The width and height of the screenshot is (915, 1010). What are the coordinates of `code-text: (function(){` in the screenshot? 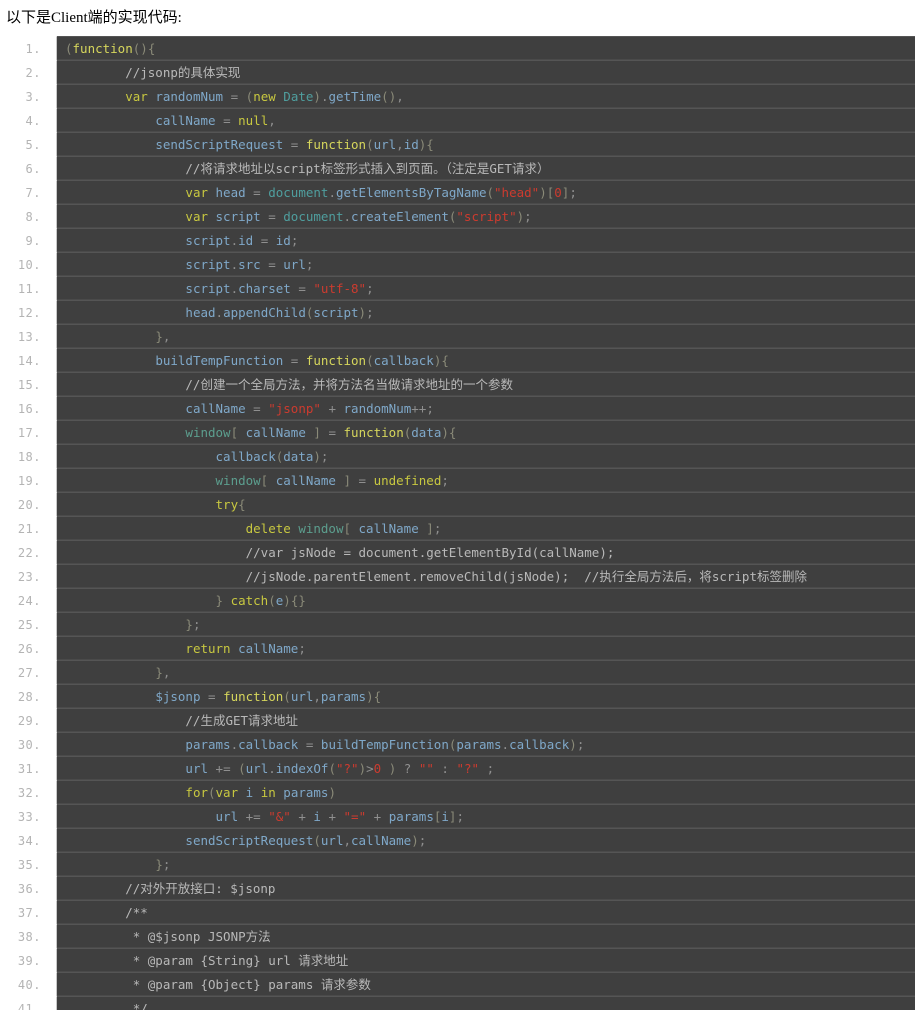 It's located at (486, 48).